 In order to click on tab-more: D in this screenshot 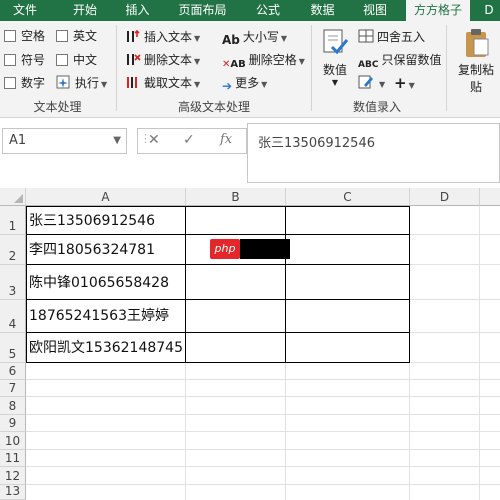, I will do `click(489, 10)`.